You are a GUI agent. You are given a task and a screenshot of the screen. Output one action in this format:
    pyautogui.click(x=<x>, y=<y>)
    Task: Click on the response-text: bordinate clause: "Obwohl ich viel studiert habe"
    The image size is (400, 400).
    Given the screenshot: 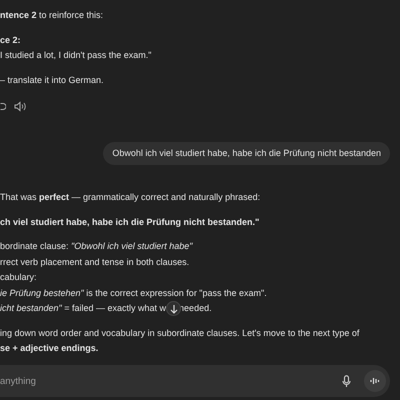 What is the action you would take?
    pyautogui.click(x=97, y=246)
    